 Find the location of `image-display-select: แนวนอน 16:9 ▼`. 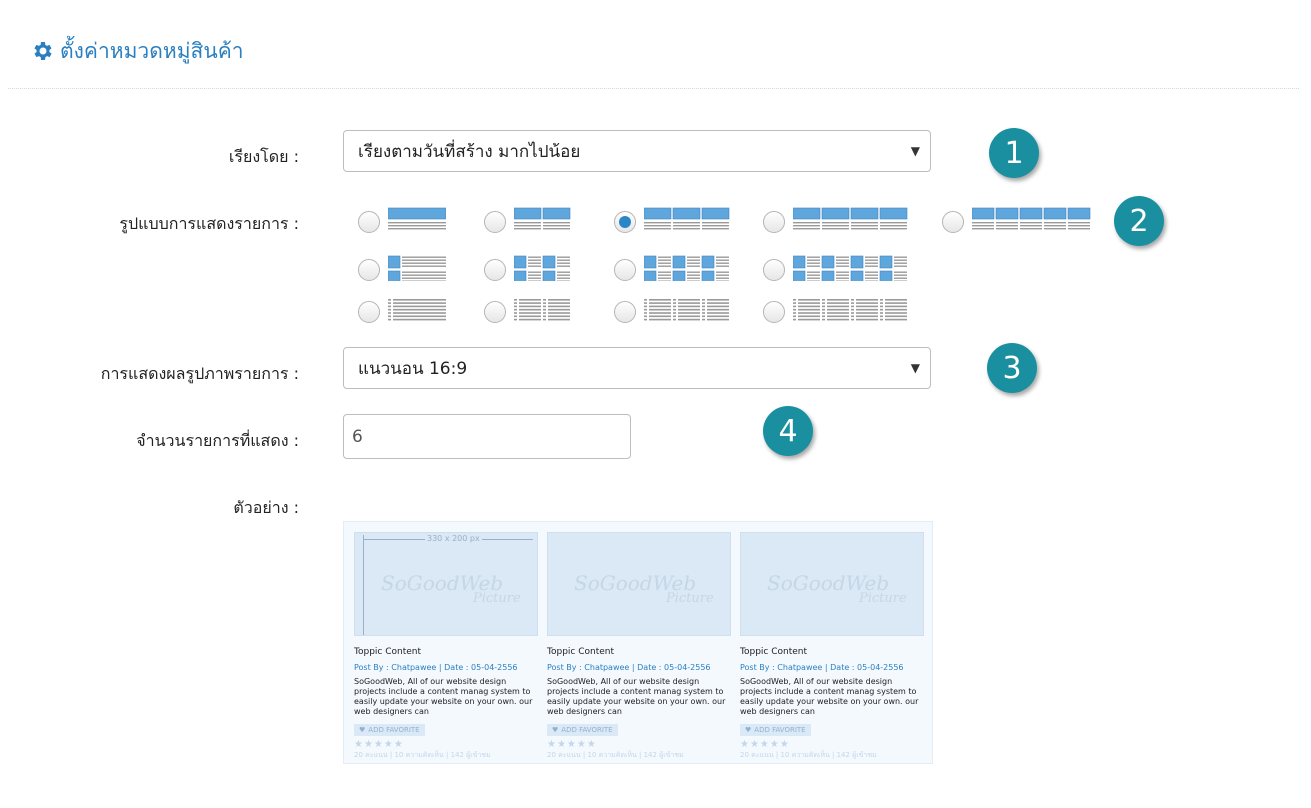

image-display-select: แนวนอน 16:9 ▼ is located at coordinates (637, 368).